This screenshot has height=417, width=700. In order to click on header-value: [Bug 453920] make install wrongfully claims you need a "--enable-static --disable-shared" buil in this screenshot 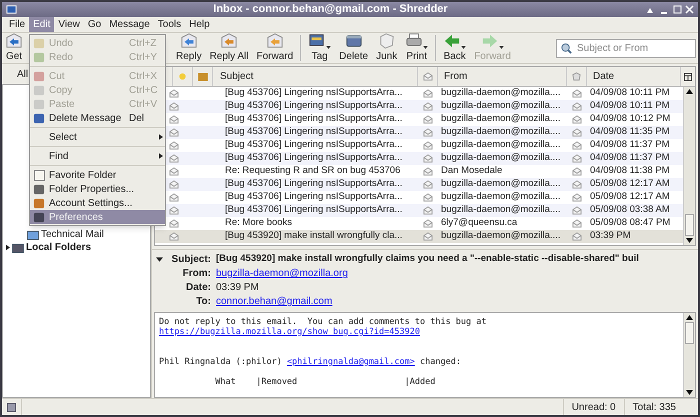, I will do `click(427, 259)`.